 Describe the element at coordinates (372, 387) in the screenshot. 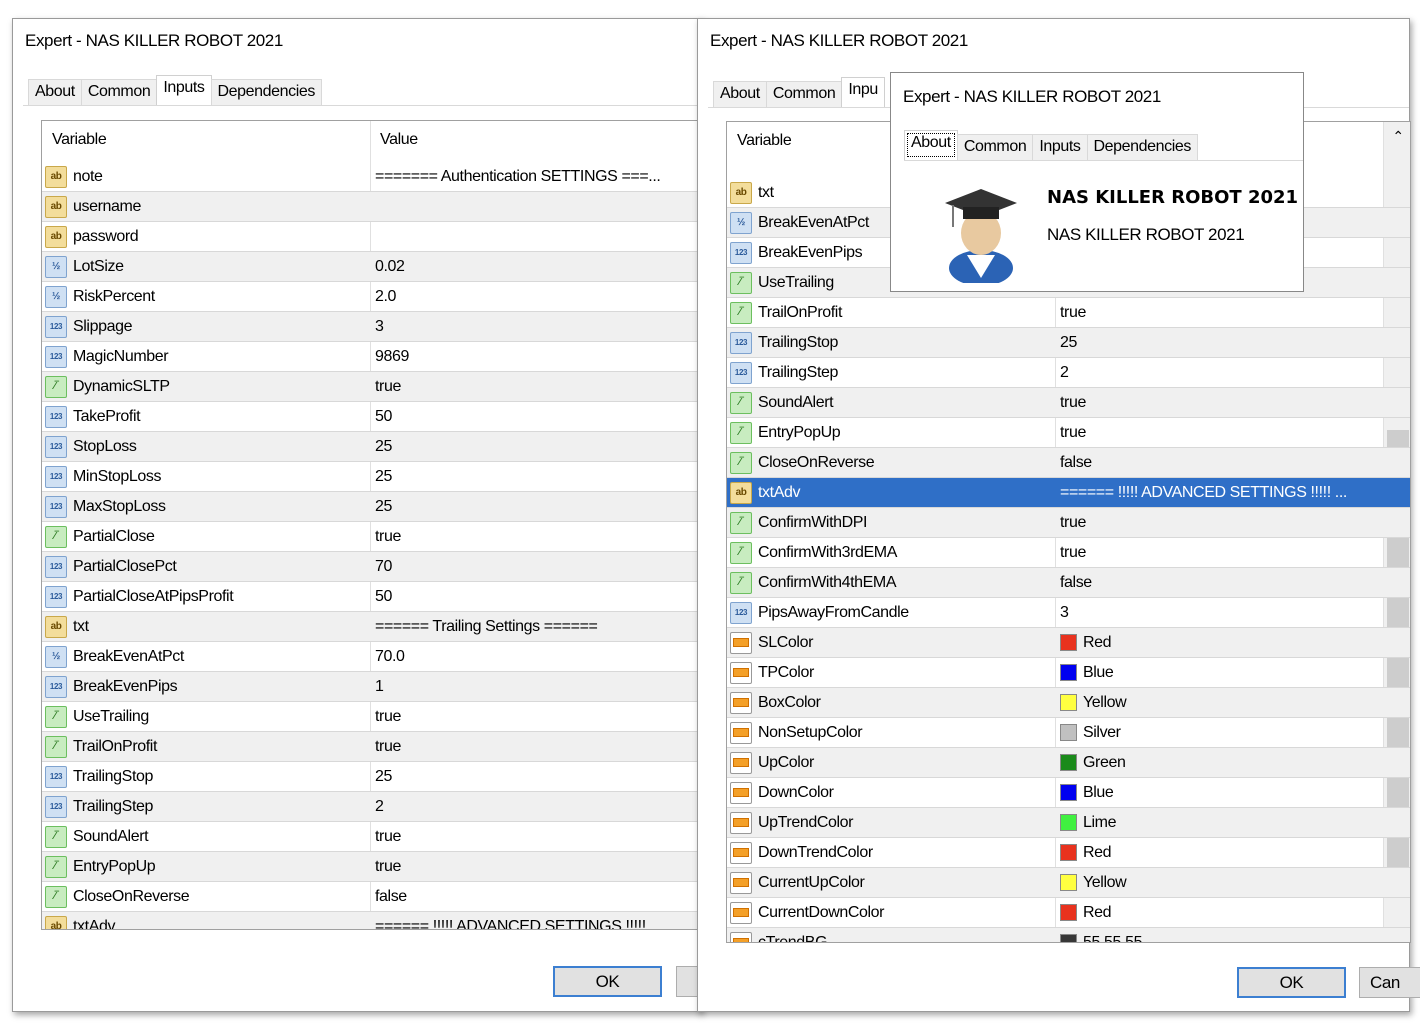

I see `table-row: ⁄‾ DynamicSLTP true` at that location.